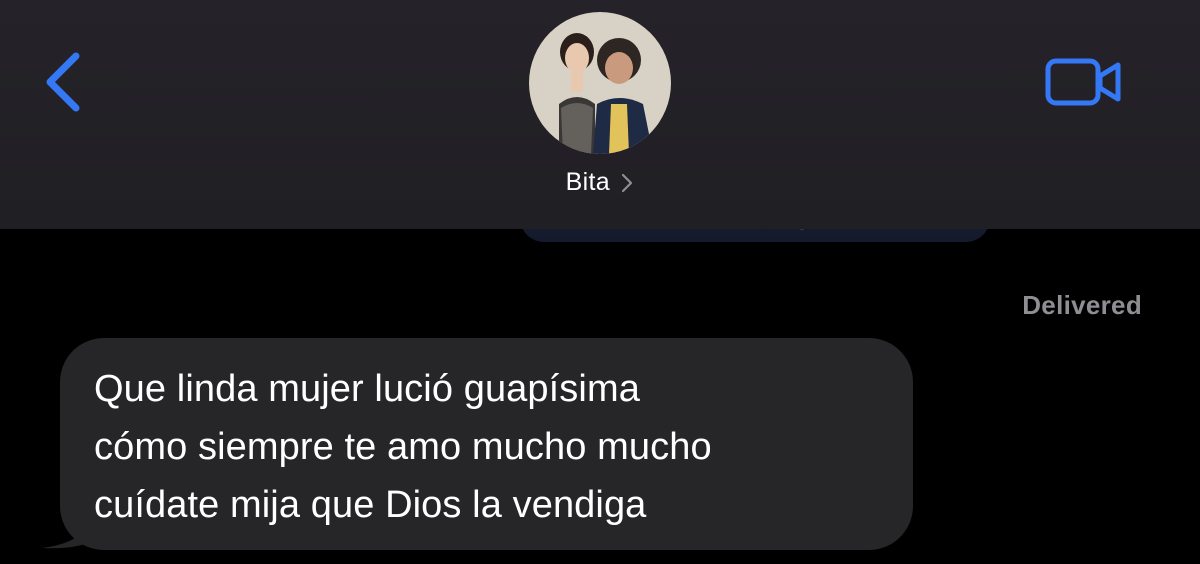 Image resolution: width=1200 pixels, height=564 pixels. I want to click on video-camera-icon, so click(1083, 82).